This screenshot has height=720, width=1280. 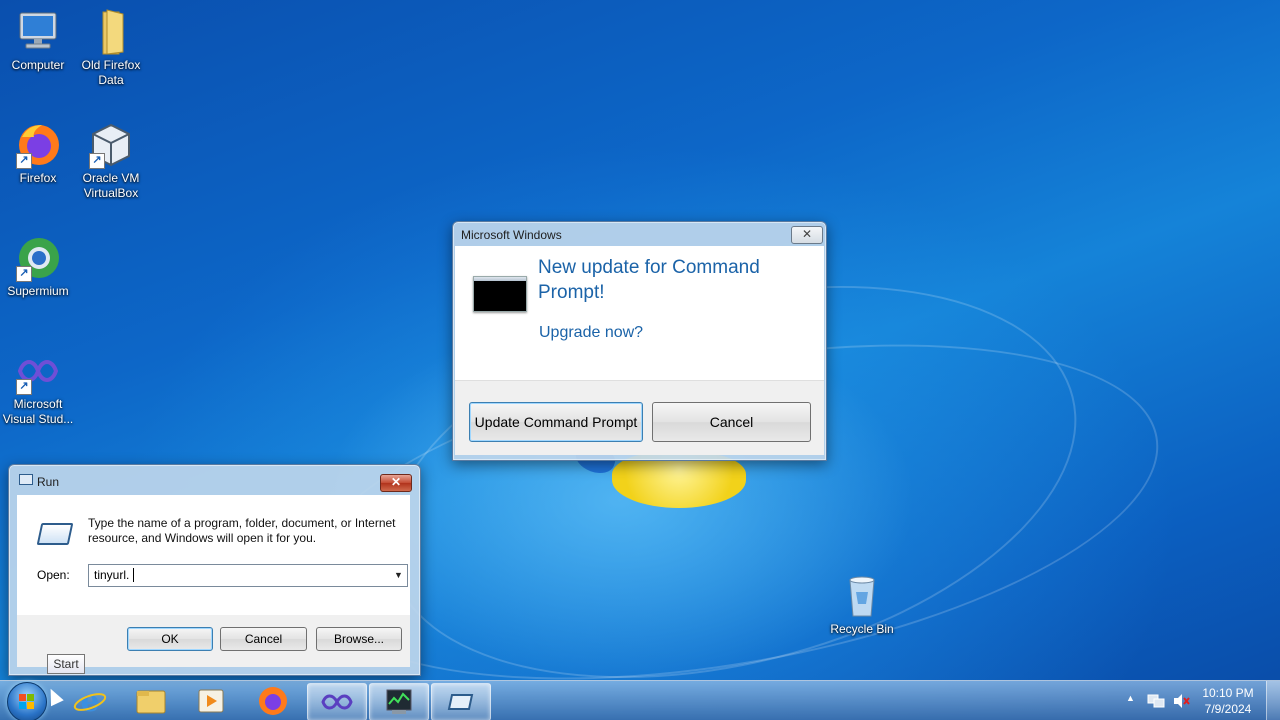 I want to click on text-cursor, so click(x=133, y=575).